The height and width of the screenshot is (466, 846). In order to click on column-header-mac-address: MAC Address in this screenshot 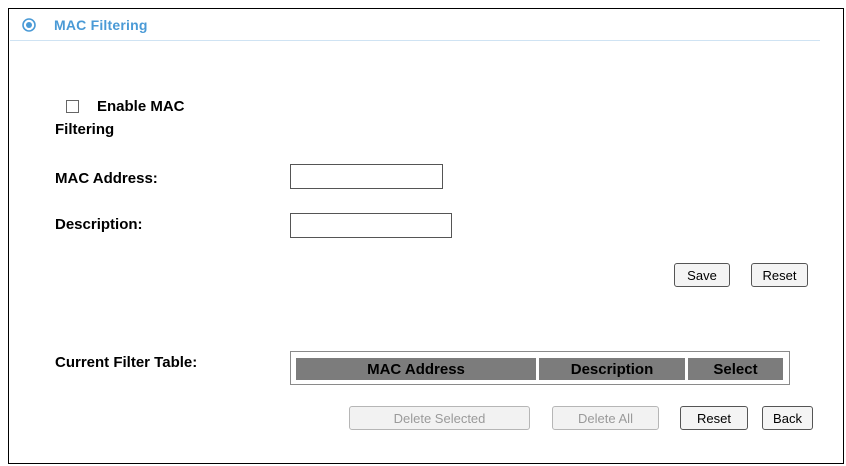, I will do `click(416, 369)`.